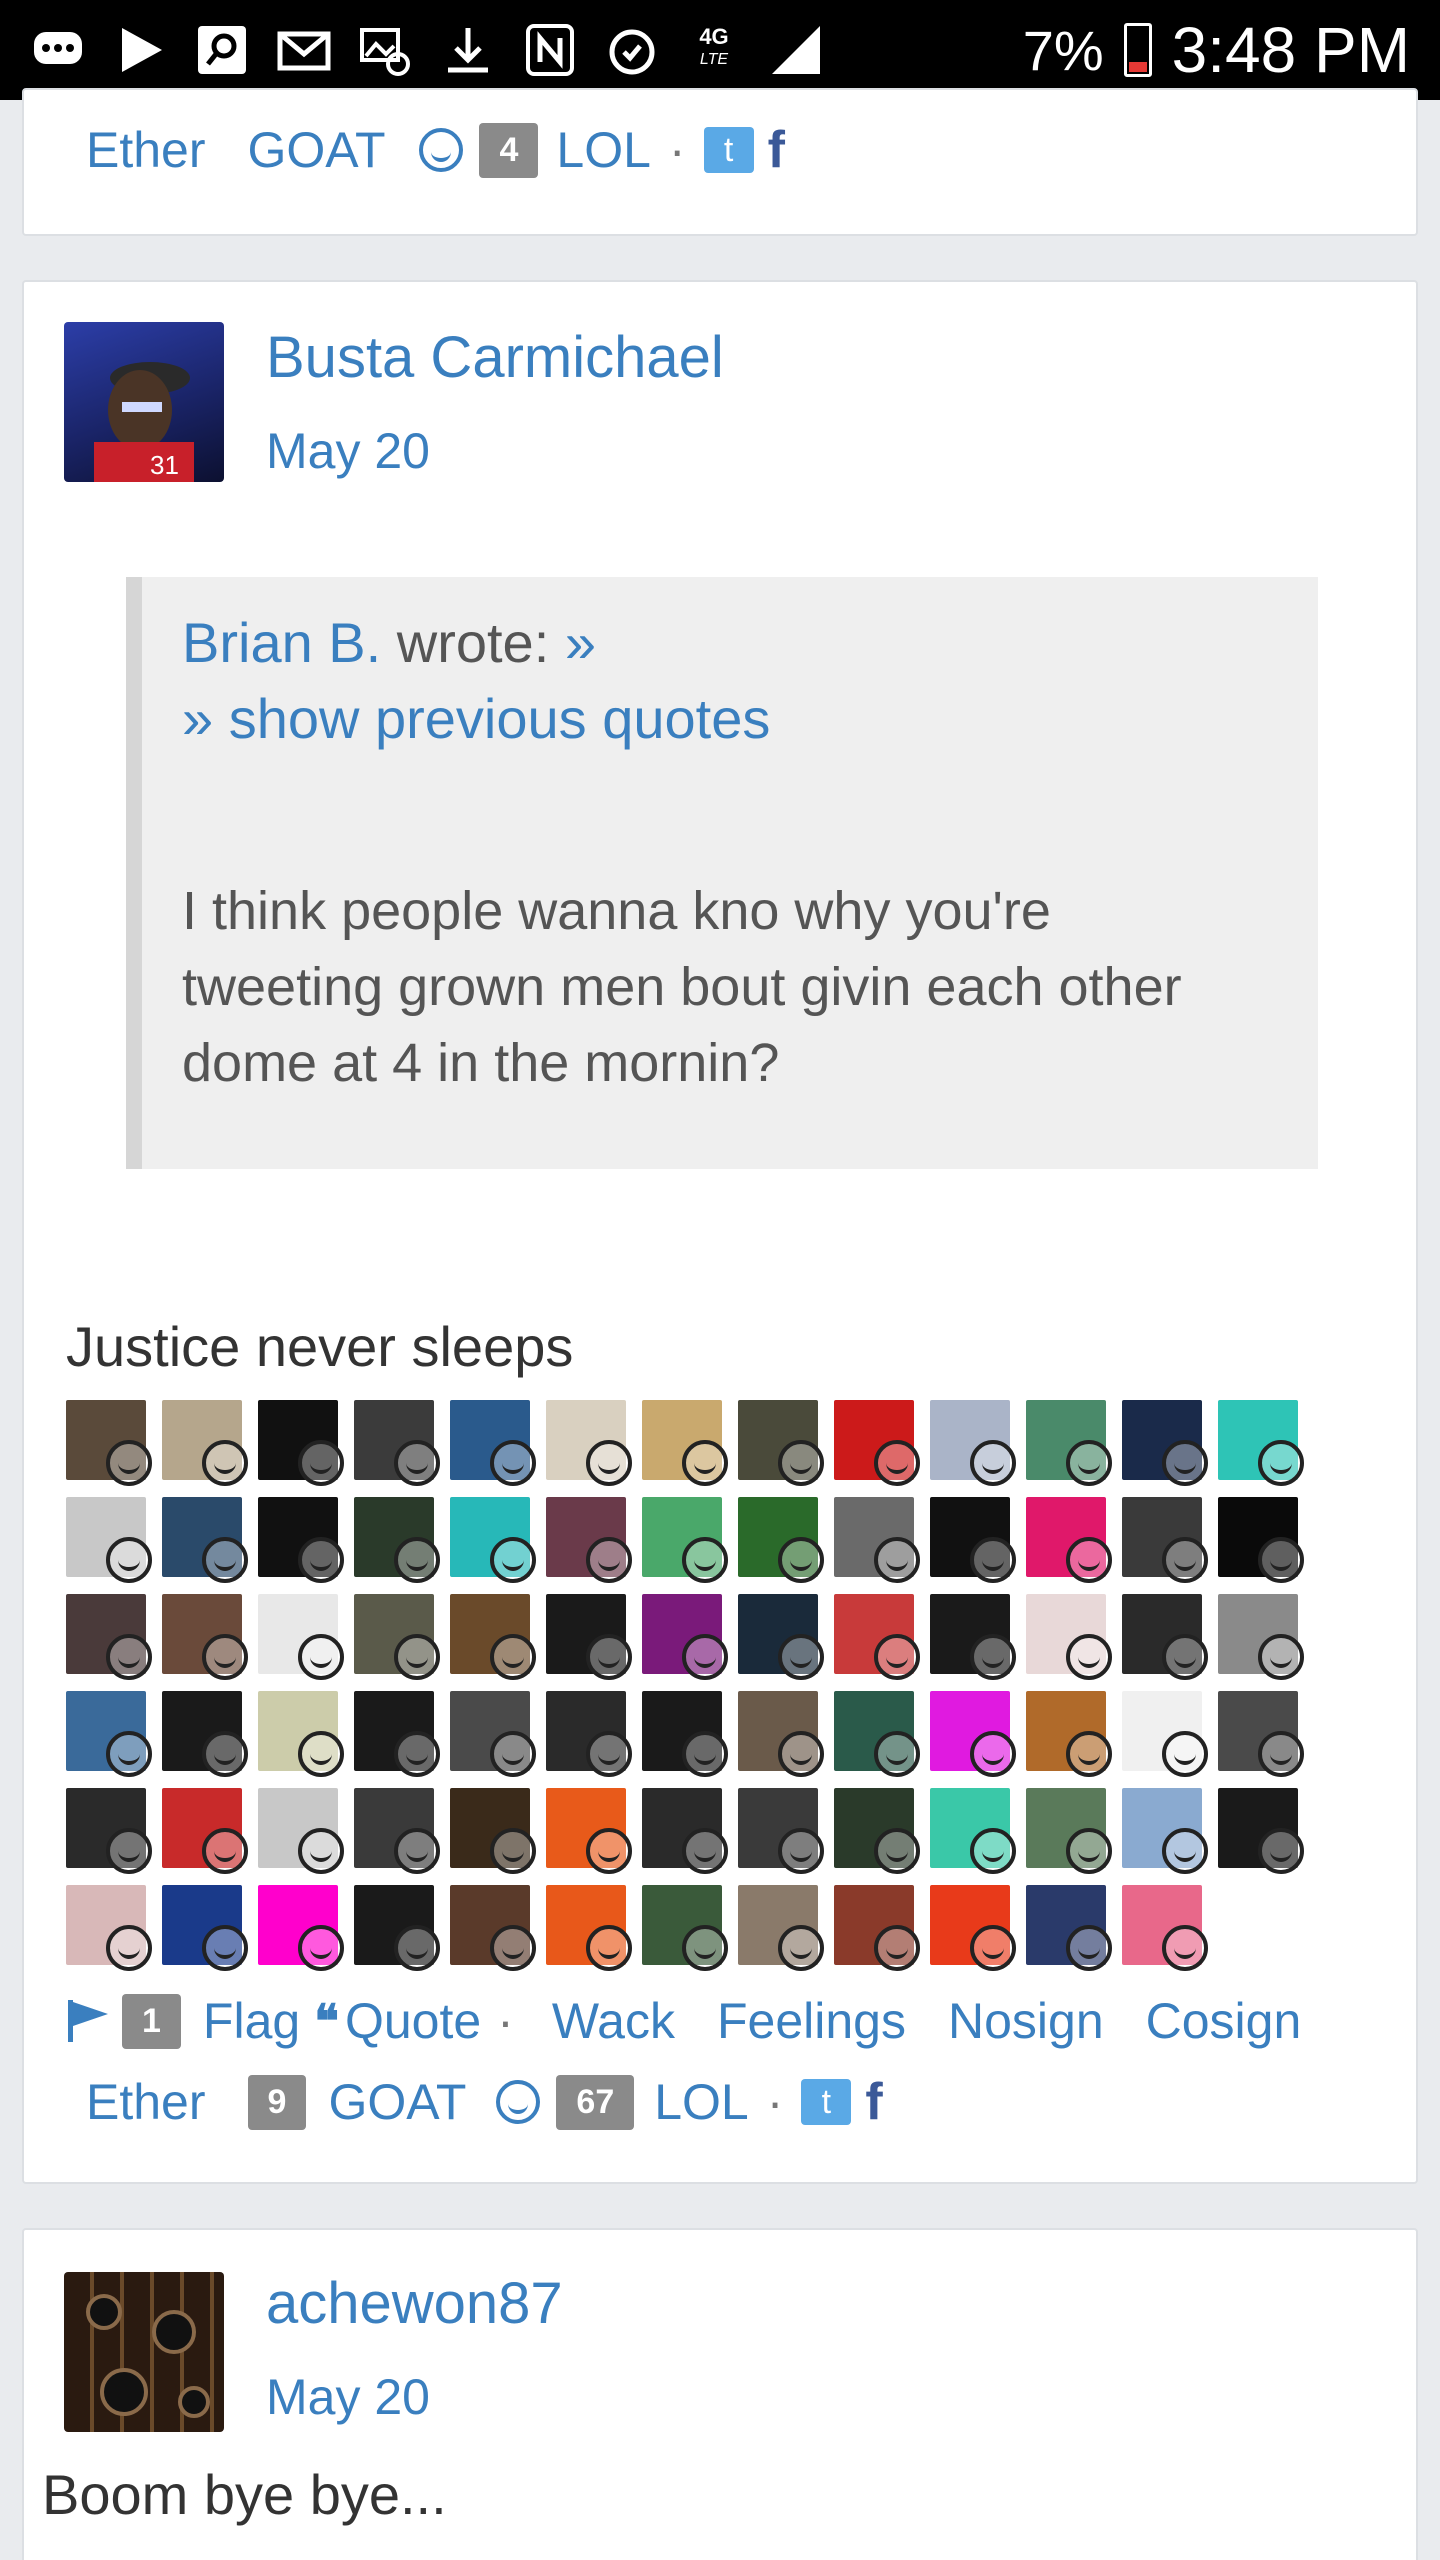 The width and height of the screenshot is (1440, 2560). What do you see at coordinates (1224, 2021) in the screenshot?
I see `cosign-button: Cosign` at bounding box center [1224, 2021].